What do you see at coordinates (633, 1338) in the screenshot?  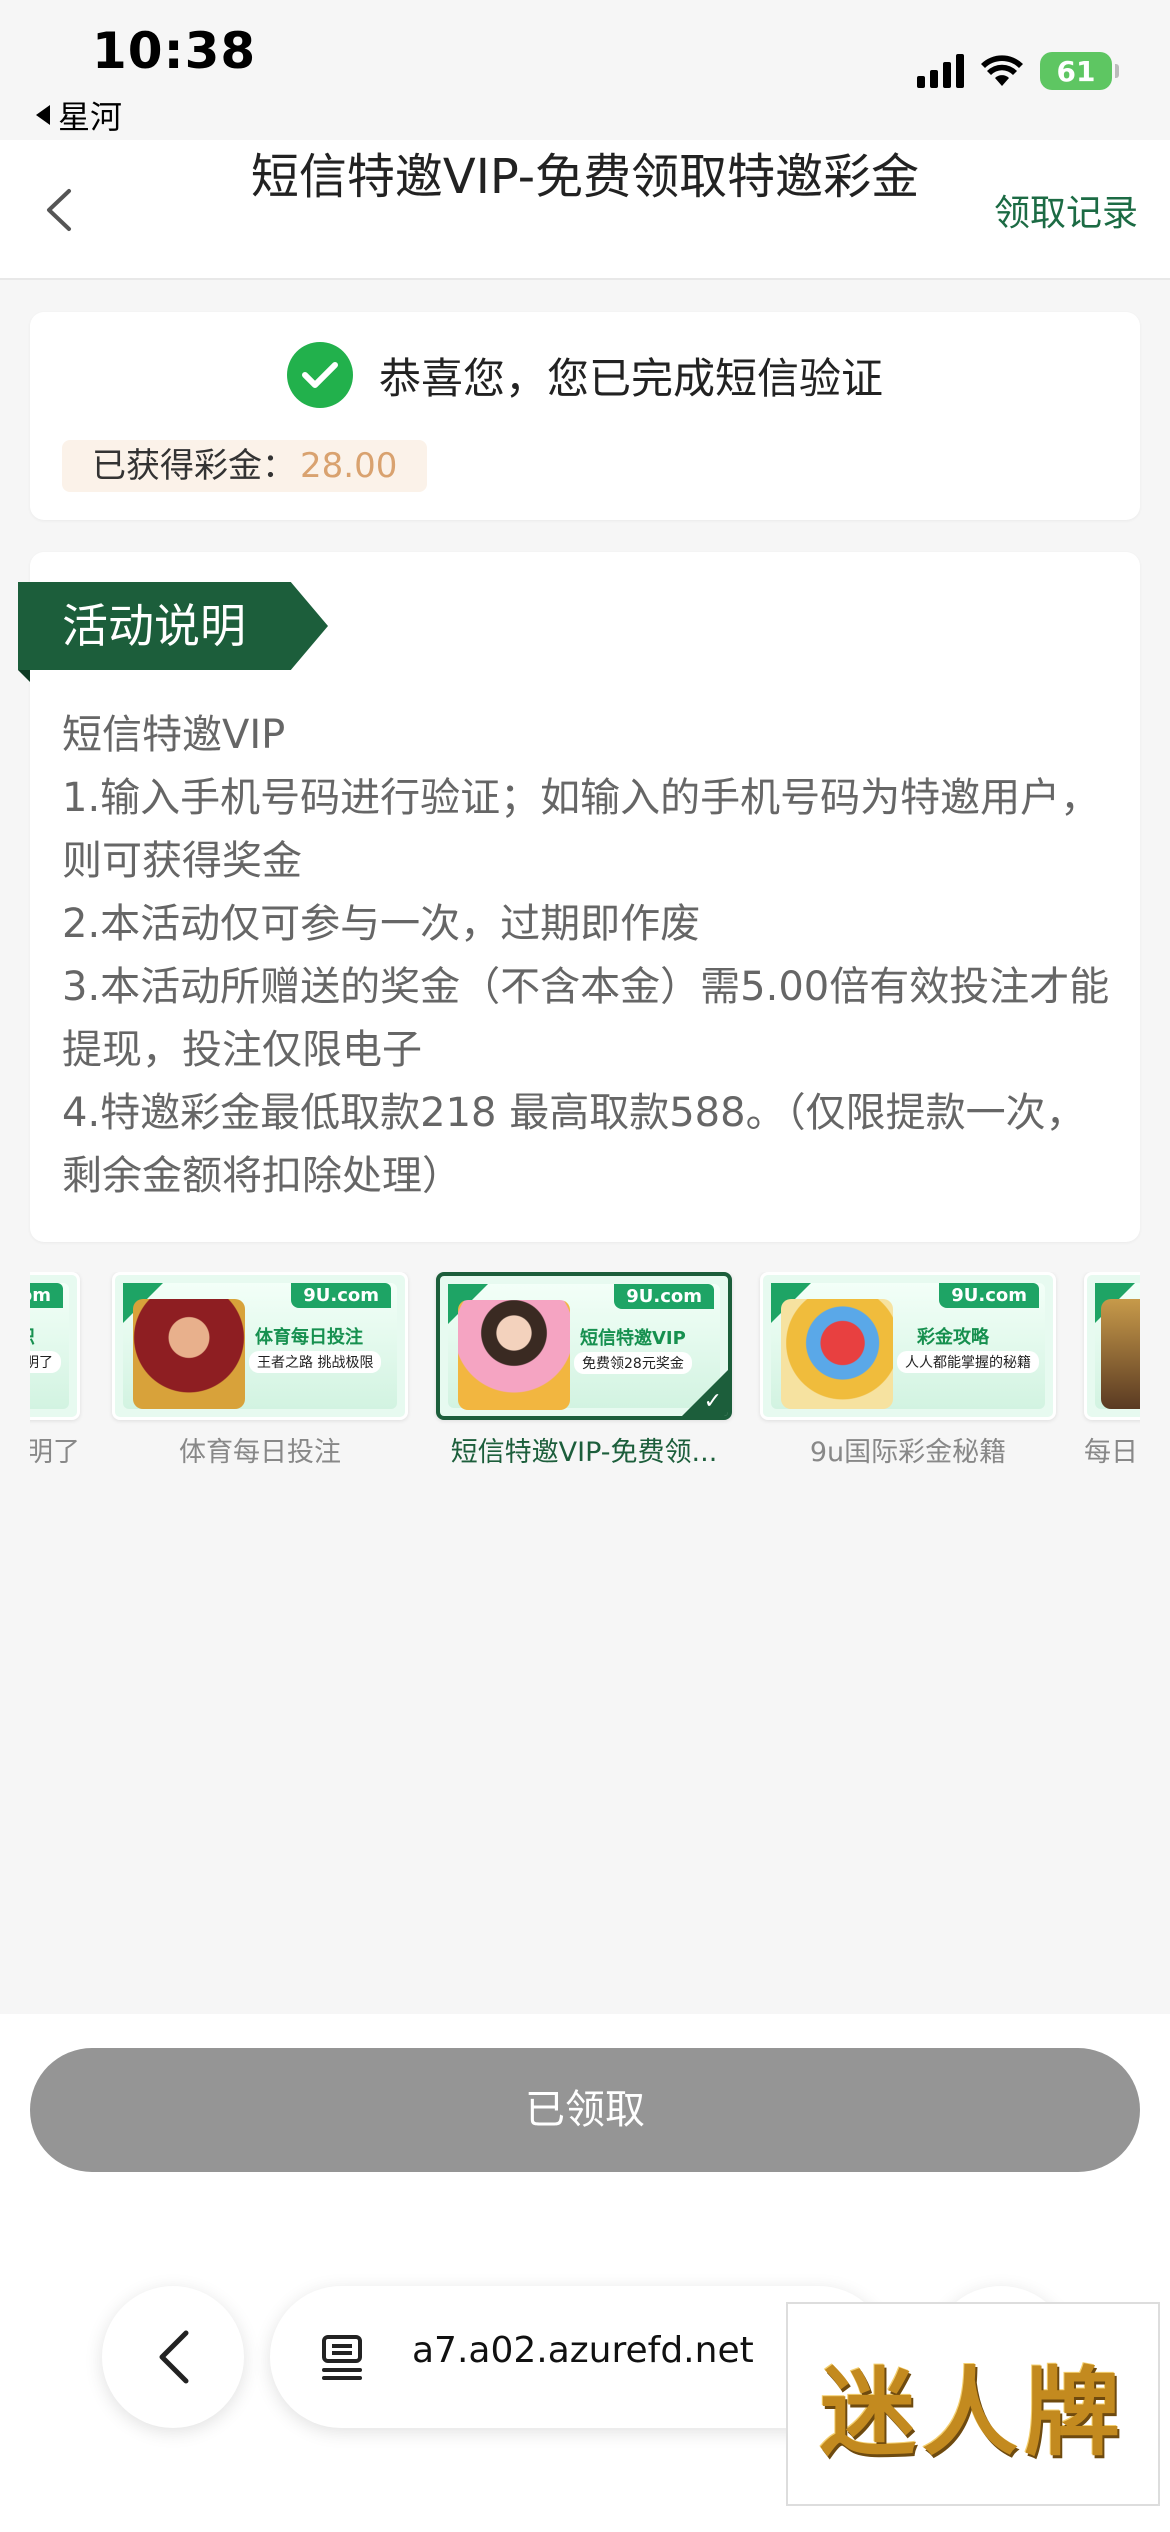 I see `promo-thumb-title: 短信特邀VIP` at bounding box center [633, 1338].